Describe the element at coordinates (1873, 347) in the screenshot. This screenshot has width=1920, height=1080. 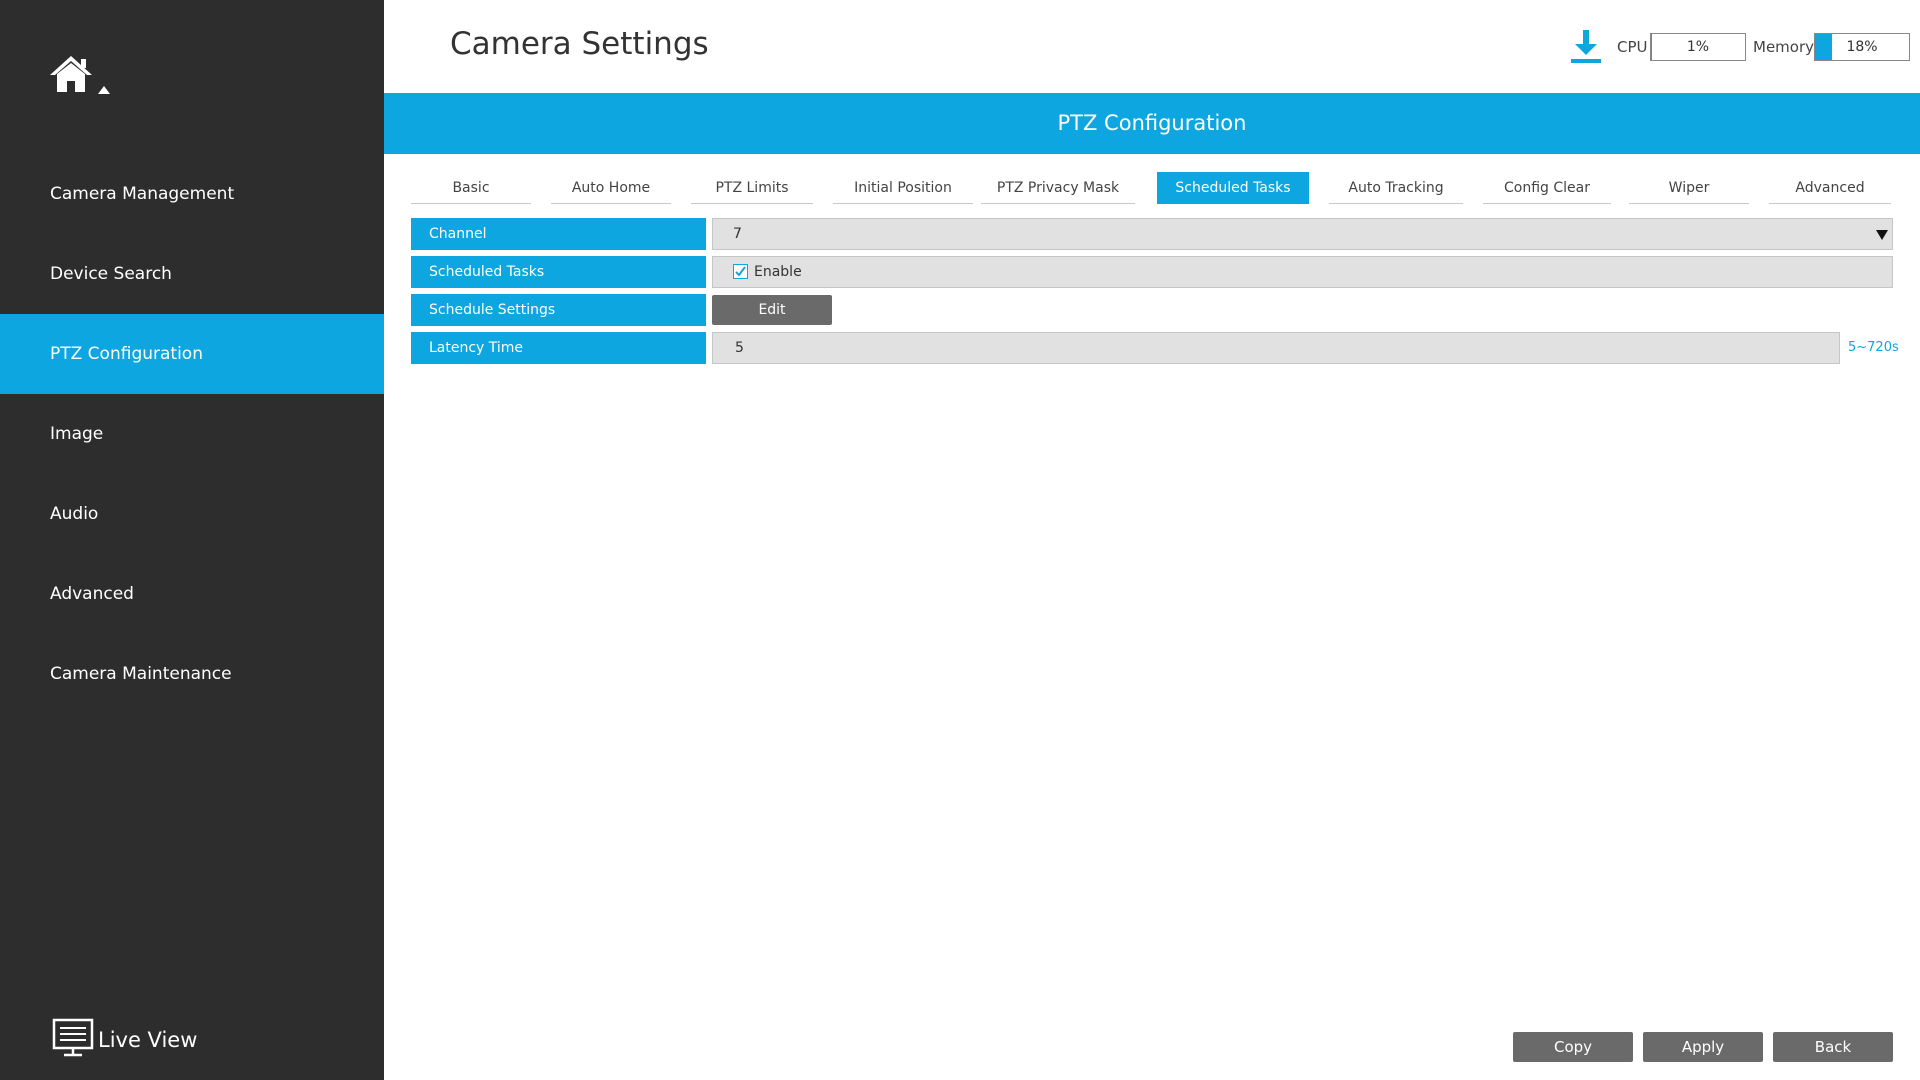
I see `latency-range-hint: 5~720s` at that location.